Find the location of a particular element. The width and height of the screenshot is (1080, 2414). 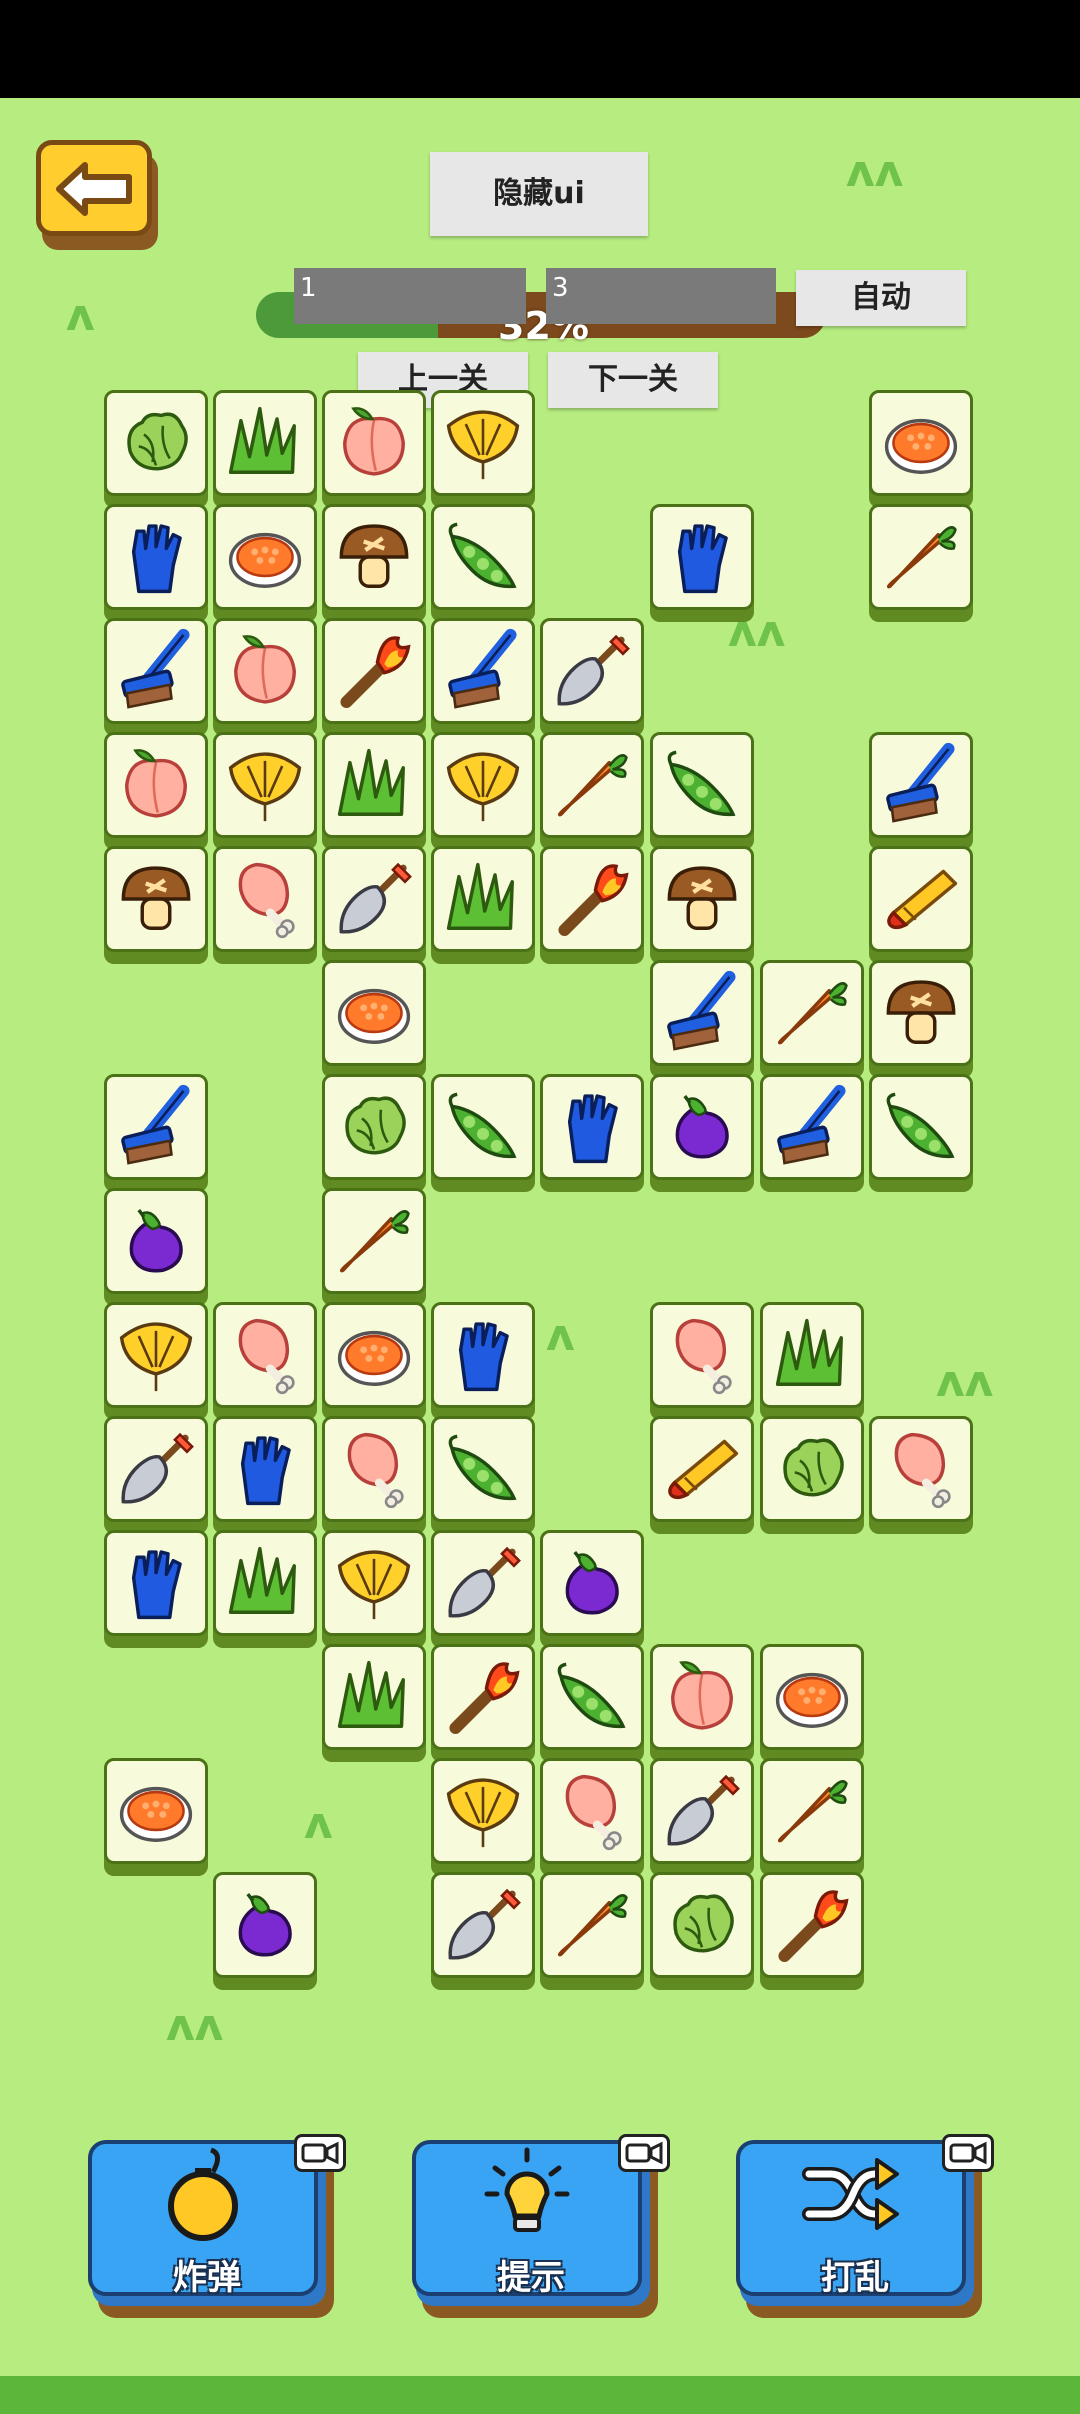

hide-ui-button: 隐藏ui is located at coordinates (539, 194).